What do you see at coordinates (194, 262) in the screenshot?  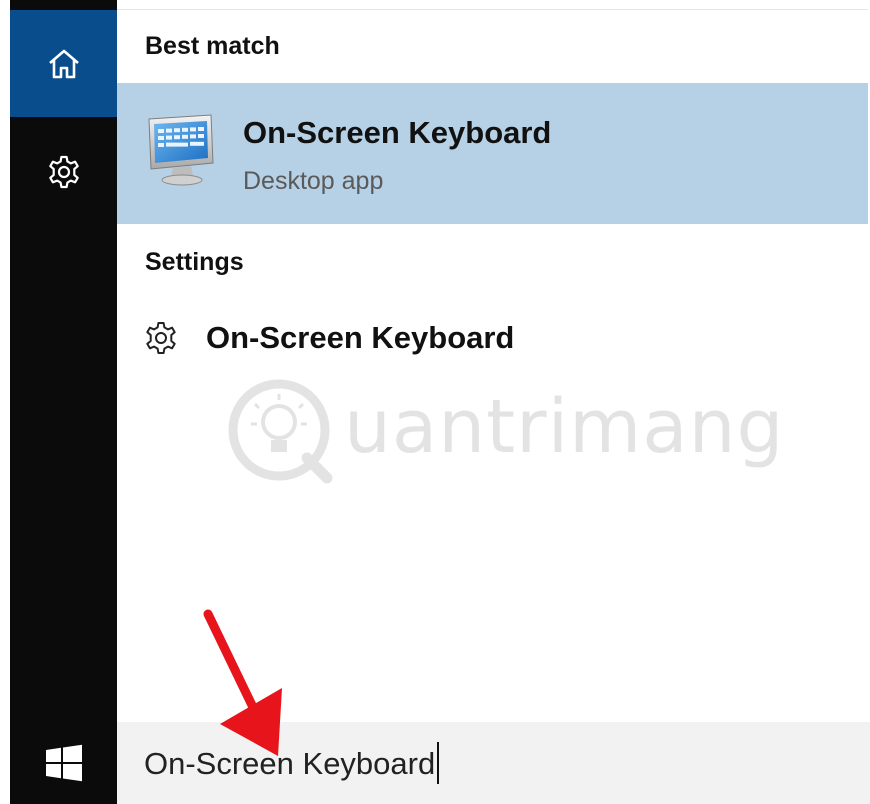 I see `settings-heading: Settings` at bounding box center [194, 262].